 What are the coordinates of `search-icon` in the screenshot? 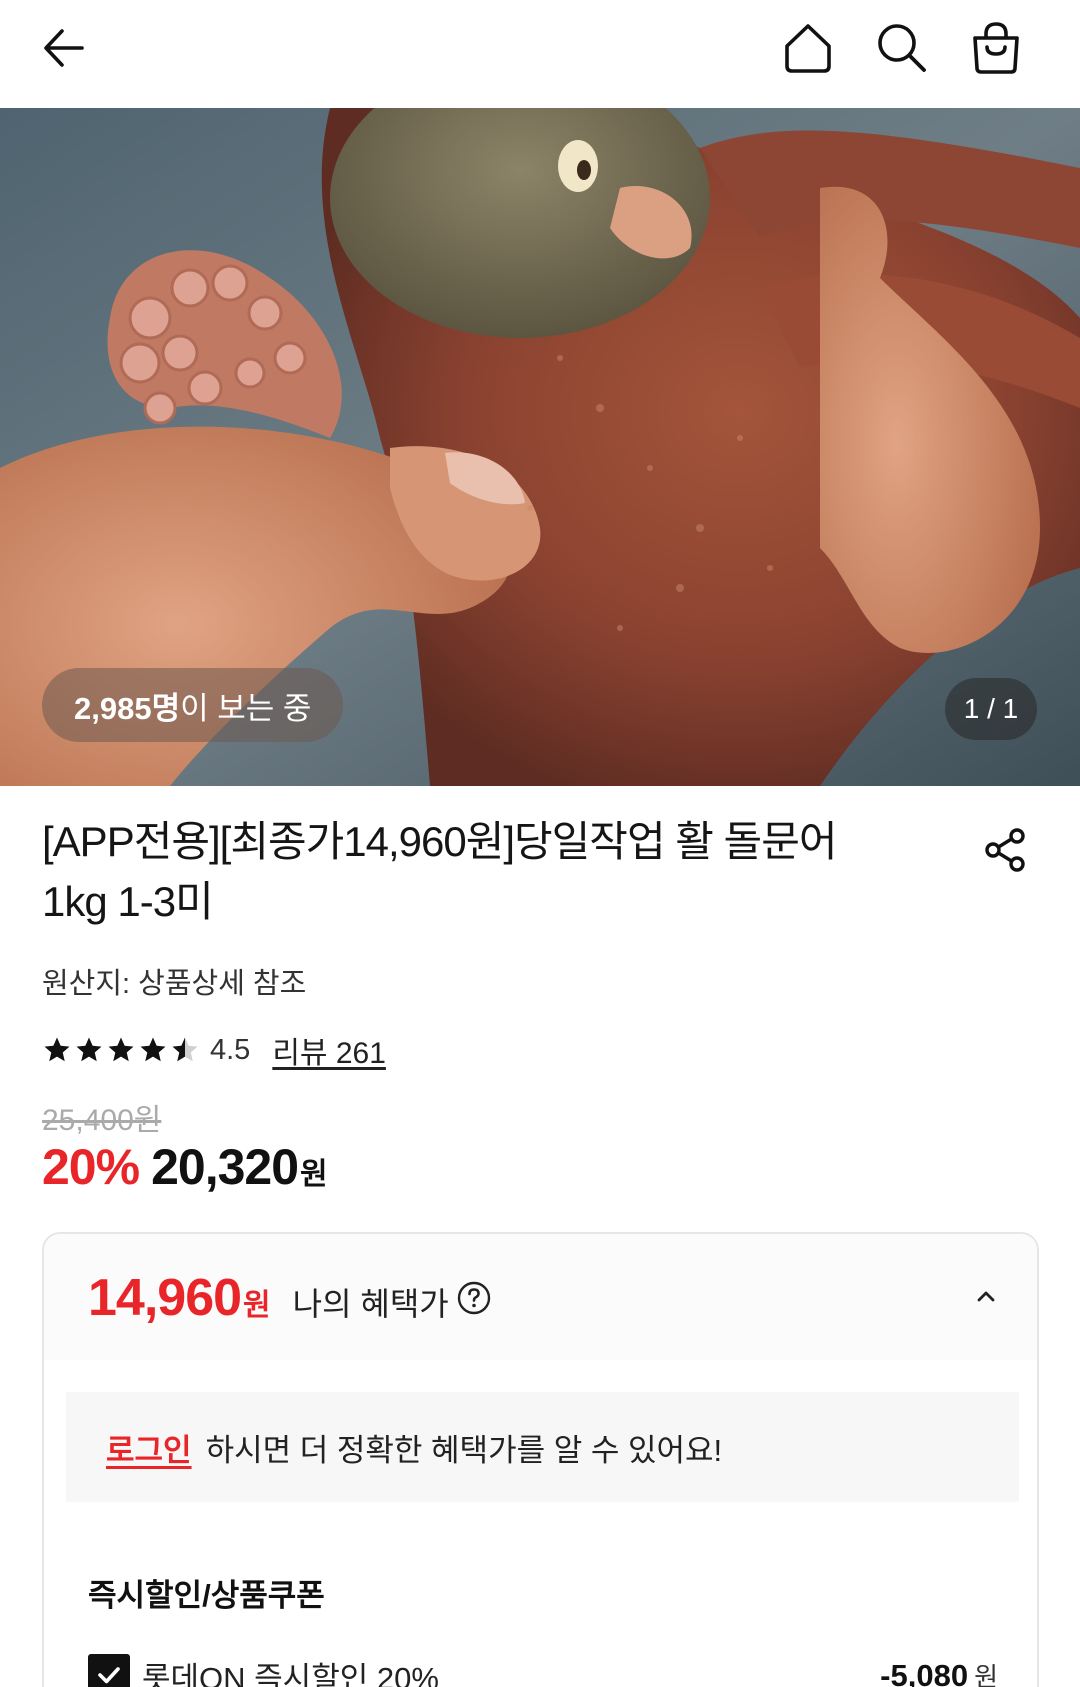 It's located at (902, 48).